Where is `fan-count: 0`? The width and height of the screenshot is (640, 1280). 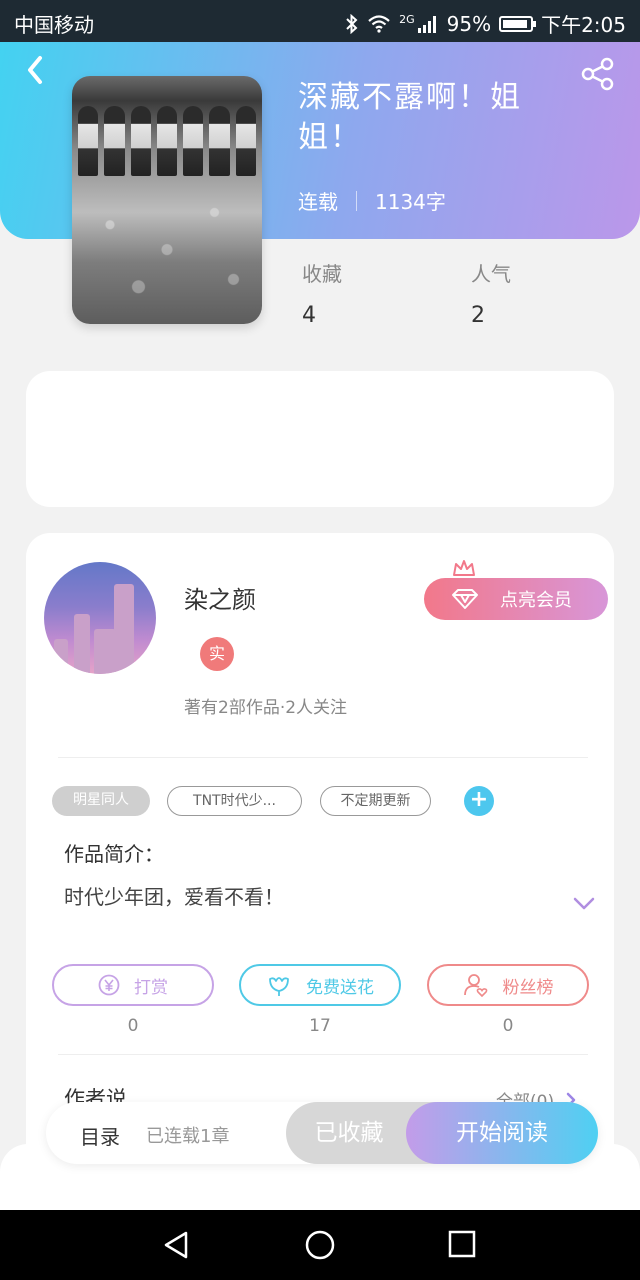 fan-count: 0 is located at coordinates (508, 1026).